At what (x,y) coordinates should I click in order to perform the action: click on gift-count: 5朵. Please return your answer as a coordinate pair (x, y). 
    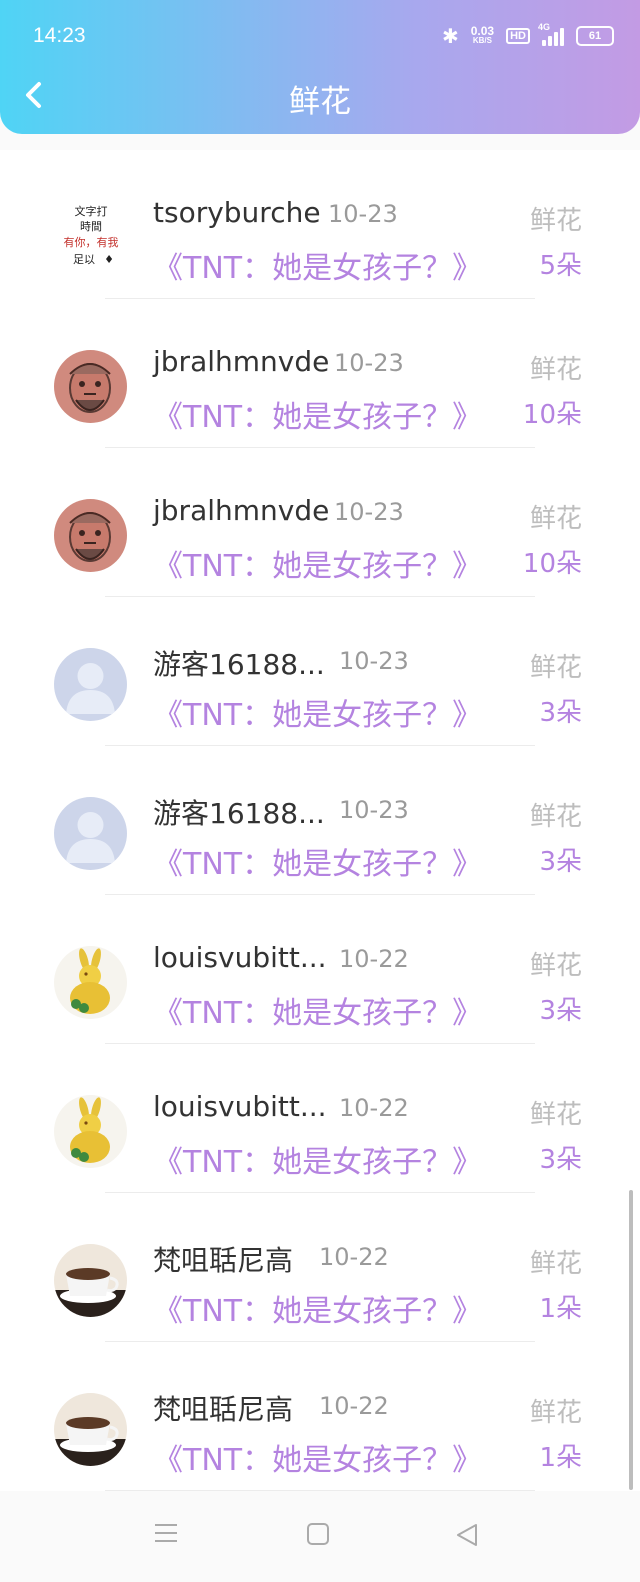
    Looking at the image, I should click on (560, 266).